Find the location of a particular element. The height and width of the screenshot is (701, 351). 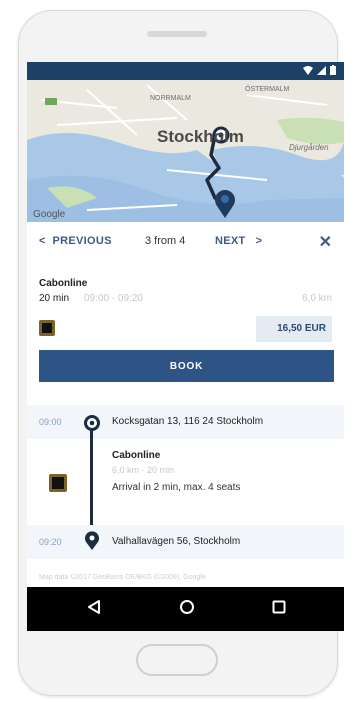

origin-address: Kocksgatan 13, 116 24 Stockholm is located at coordinates (188, 421).